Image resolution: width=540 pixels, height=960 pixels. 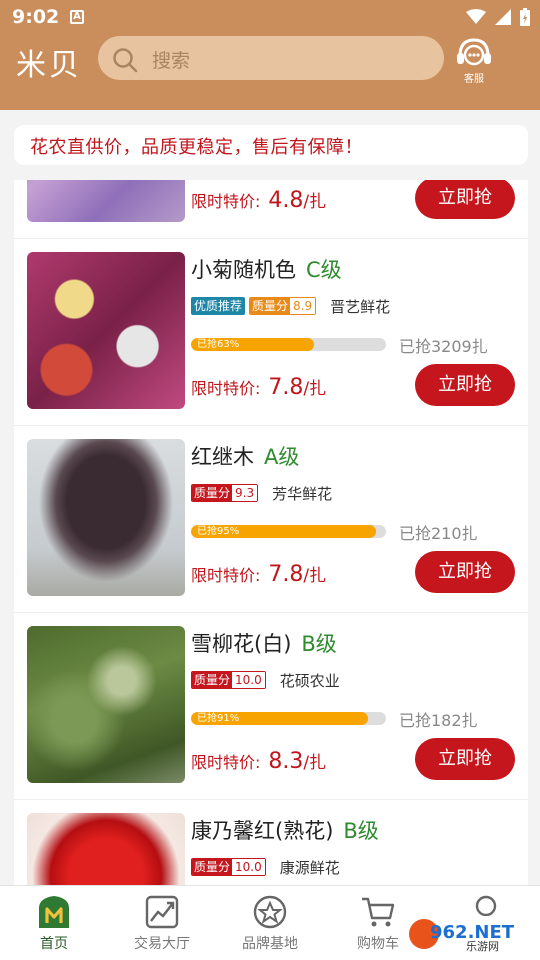 I want to click on watermark-subtext: 乐游网, so click(x=482, y=946).